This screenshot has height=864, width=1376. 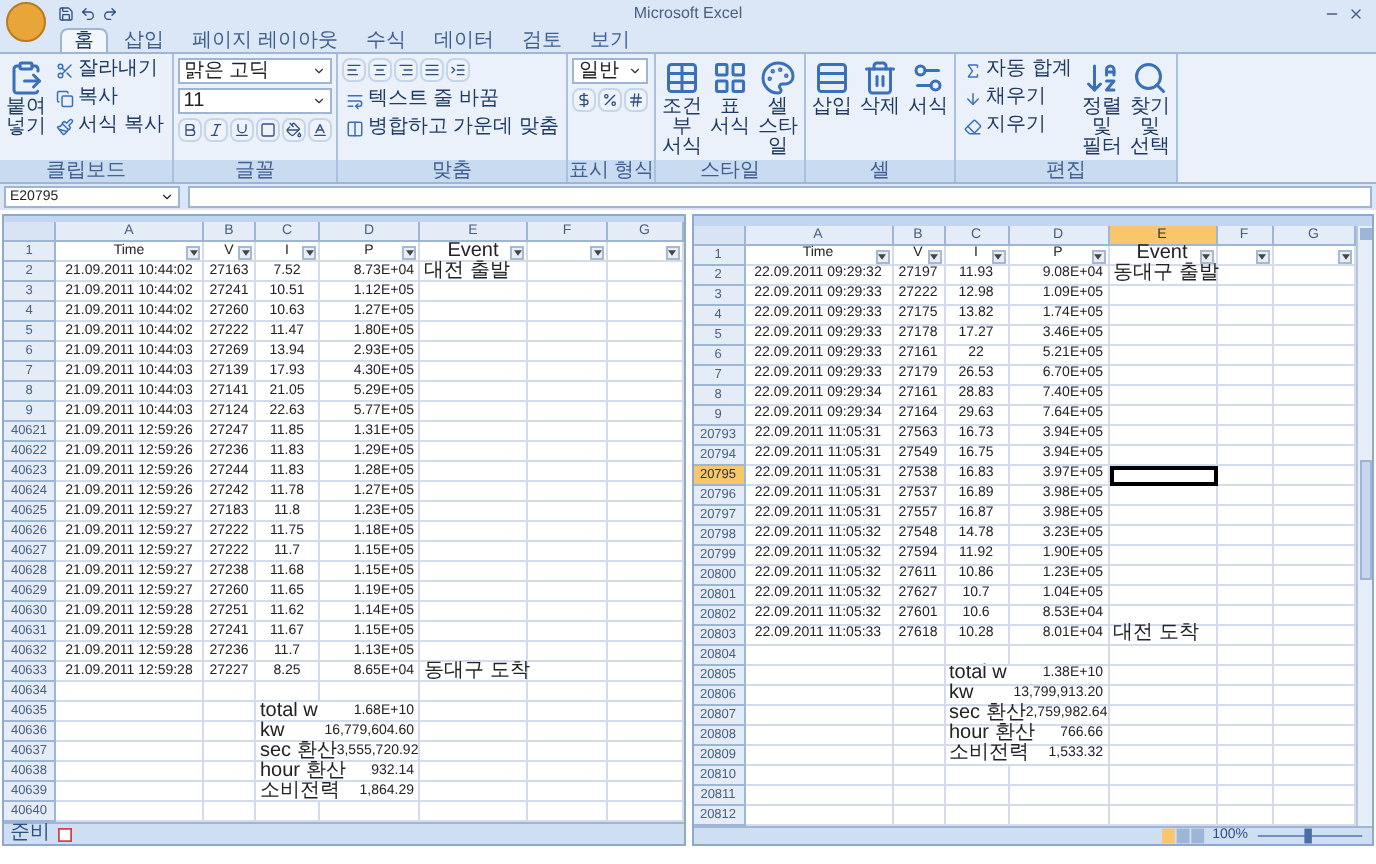 What do you see at coordinates (610, 71) in the screenshot?
I see `dropdown-field: 일반` at bounding box center [610, 71].